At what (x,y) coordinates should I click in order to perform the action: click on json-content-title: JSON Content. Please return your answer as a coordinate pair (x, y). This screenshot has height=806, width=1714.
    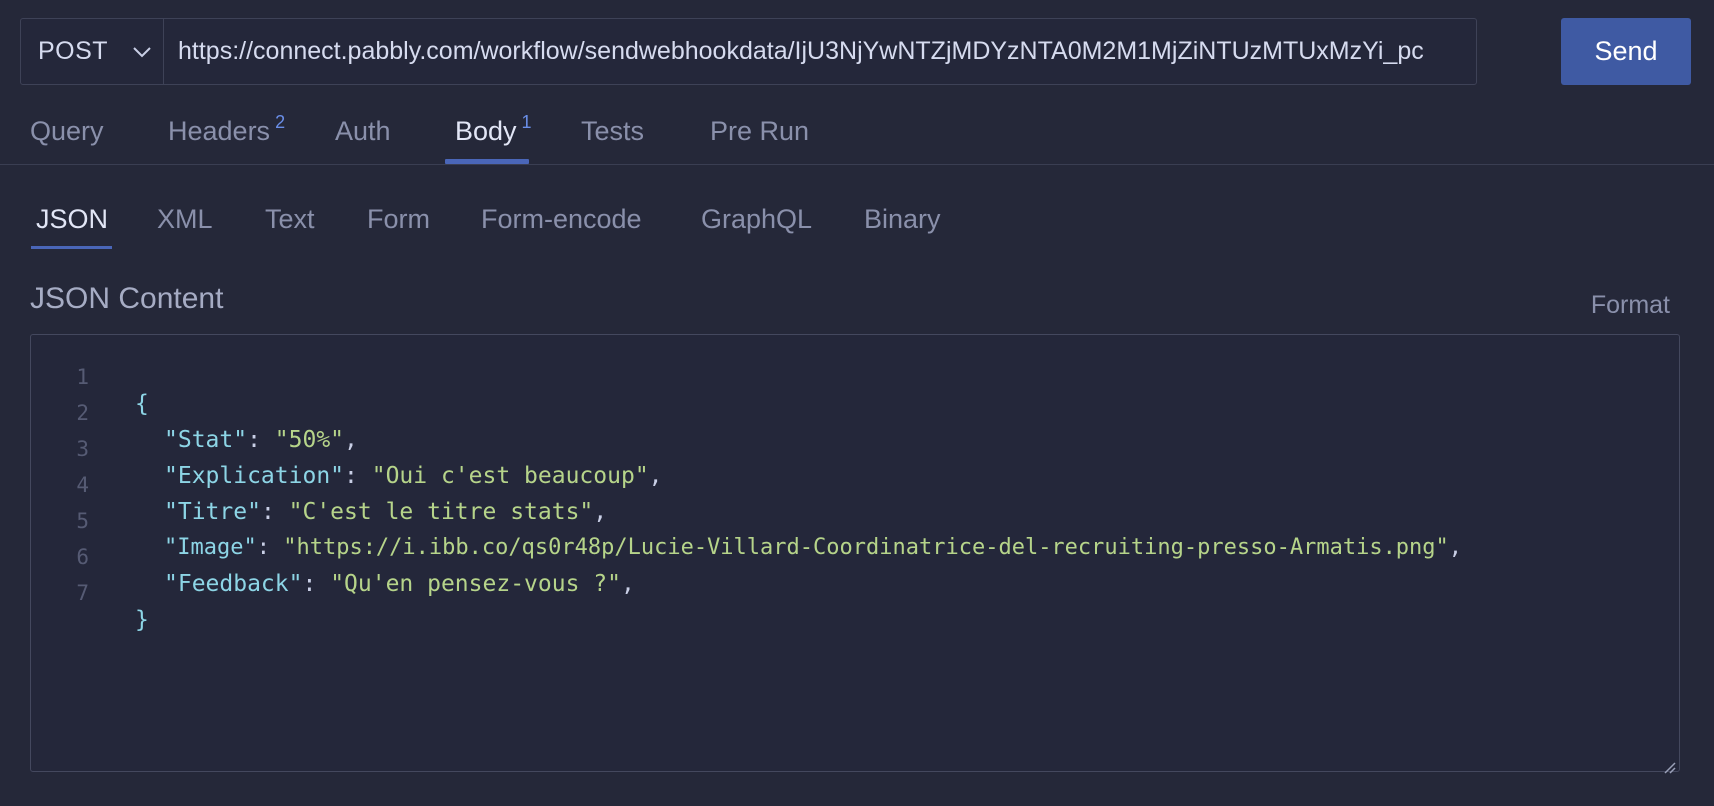
    Looking at the image, I should click on (127, 298).